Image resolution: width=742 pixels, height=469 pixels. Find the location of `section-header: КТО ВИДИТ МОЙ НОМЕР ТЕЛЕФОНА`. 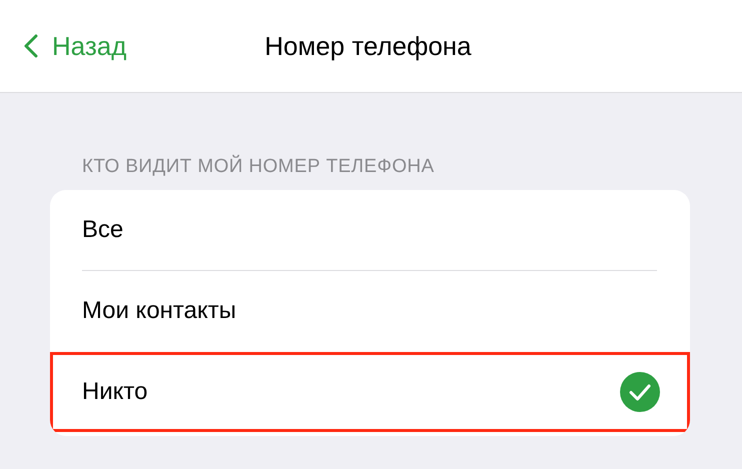

section-header: КТО ВИДИТ МОЙ НОМЕР ТЕЛЕФОНА is located at coordinates (259, 167).